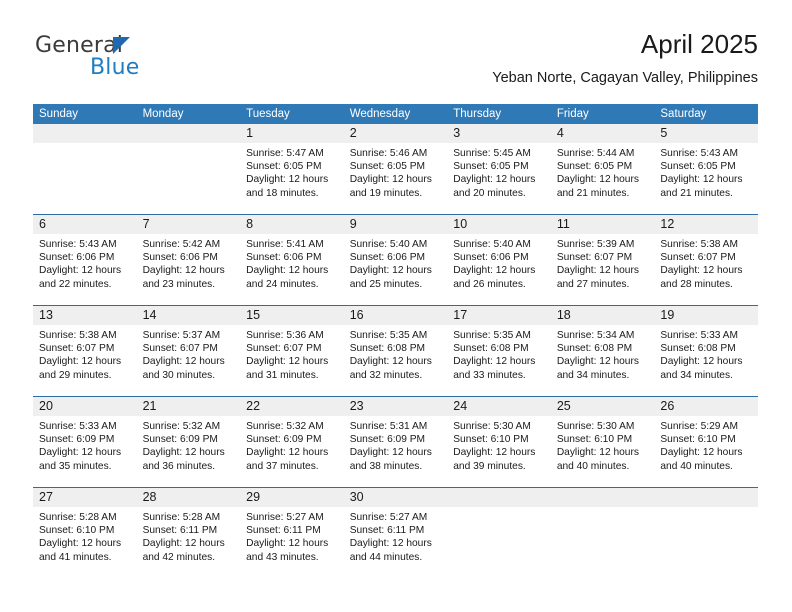  What do you see at coordinates (356, 406) in the screenshot?
I see `day-number: 23` at bounding box center [356, 406].